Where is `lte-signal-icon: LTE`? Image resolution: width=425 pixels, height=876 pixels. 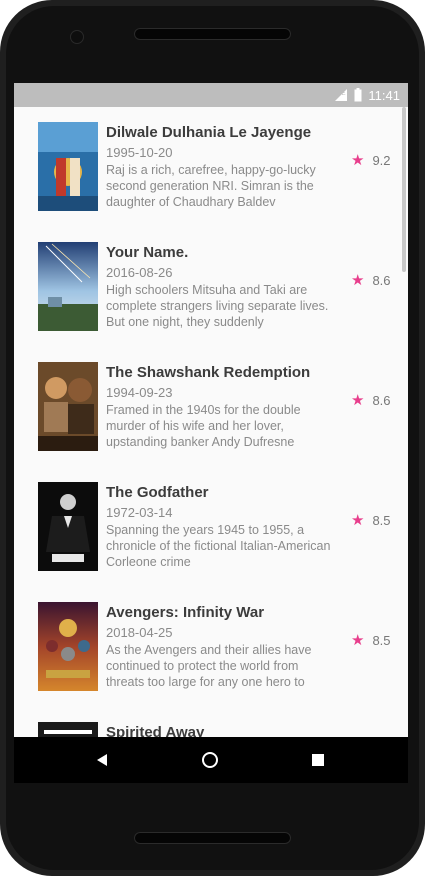 lte-signal-icon: LTE is located at coordinates (341, 95).